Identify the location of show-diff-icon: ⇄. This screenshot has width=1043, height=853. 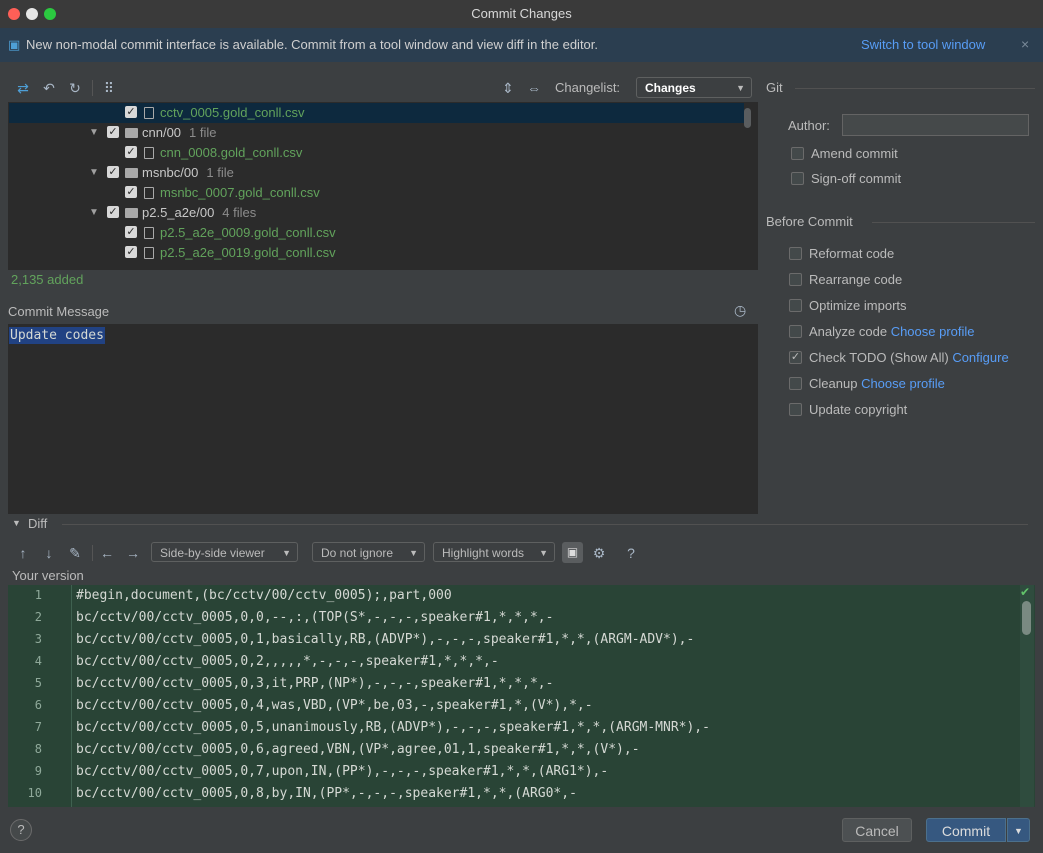
(23, 88).